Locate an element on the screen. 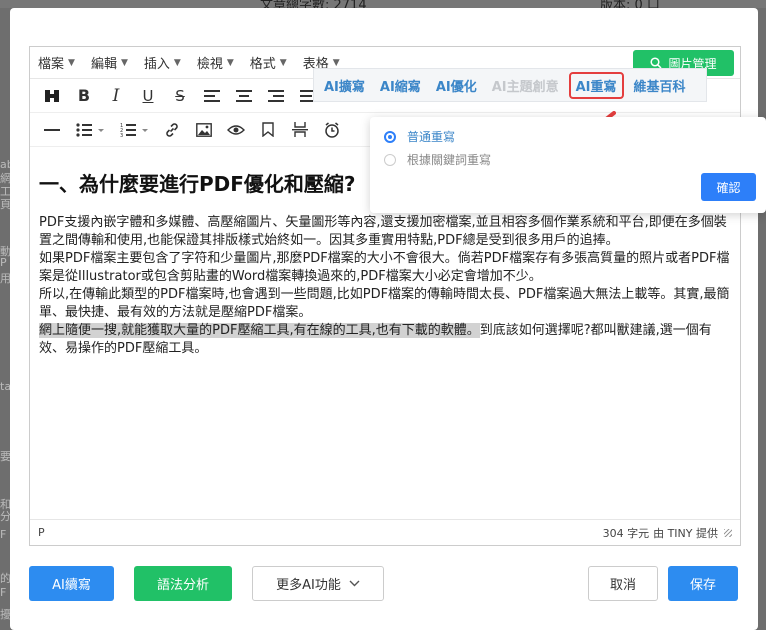 The width and height of the screenshot is (766, 630). ai-toolbar: AI擴寫 AI縮寫 AI優化 AI主題創意 AI重寫 維基百科 is located at coordinates (510, 85).